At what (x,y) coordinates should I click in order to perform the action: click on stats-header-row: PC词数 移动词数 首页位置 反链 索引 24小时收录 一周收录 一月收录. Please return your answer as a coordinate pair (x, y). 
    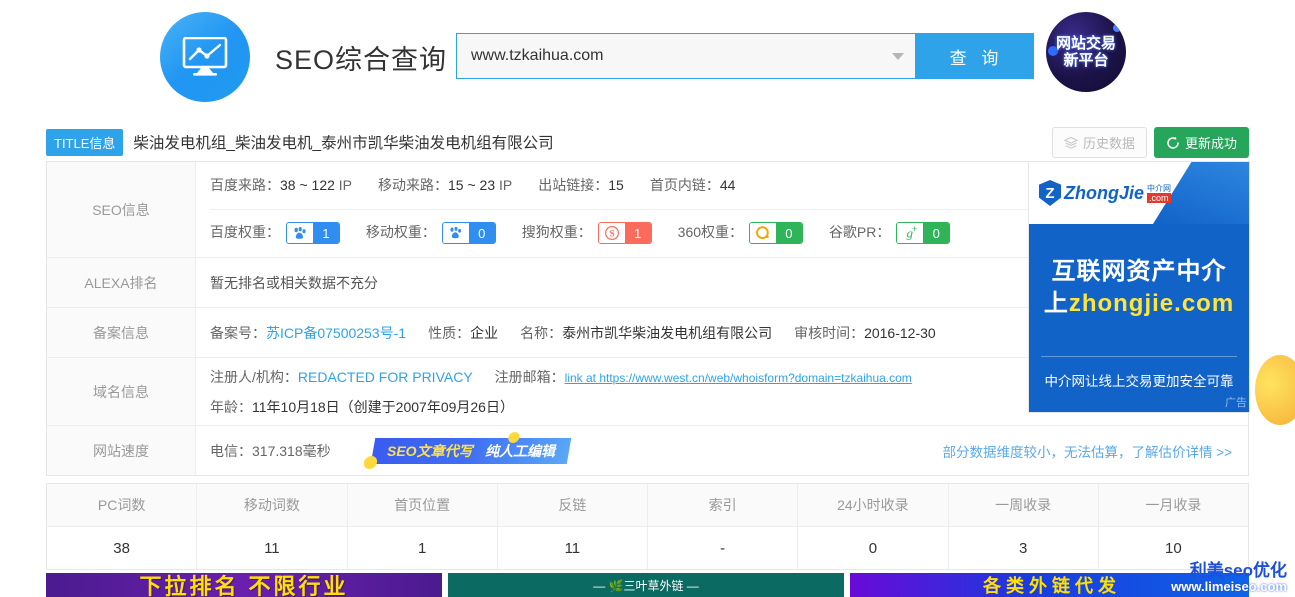
    Looking at the image, I should click on (647, 505).